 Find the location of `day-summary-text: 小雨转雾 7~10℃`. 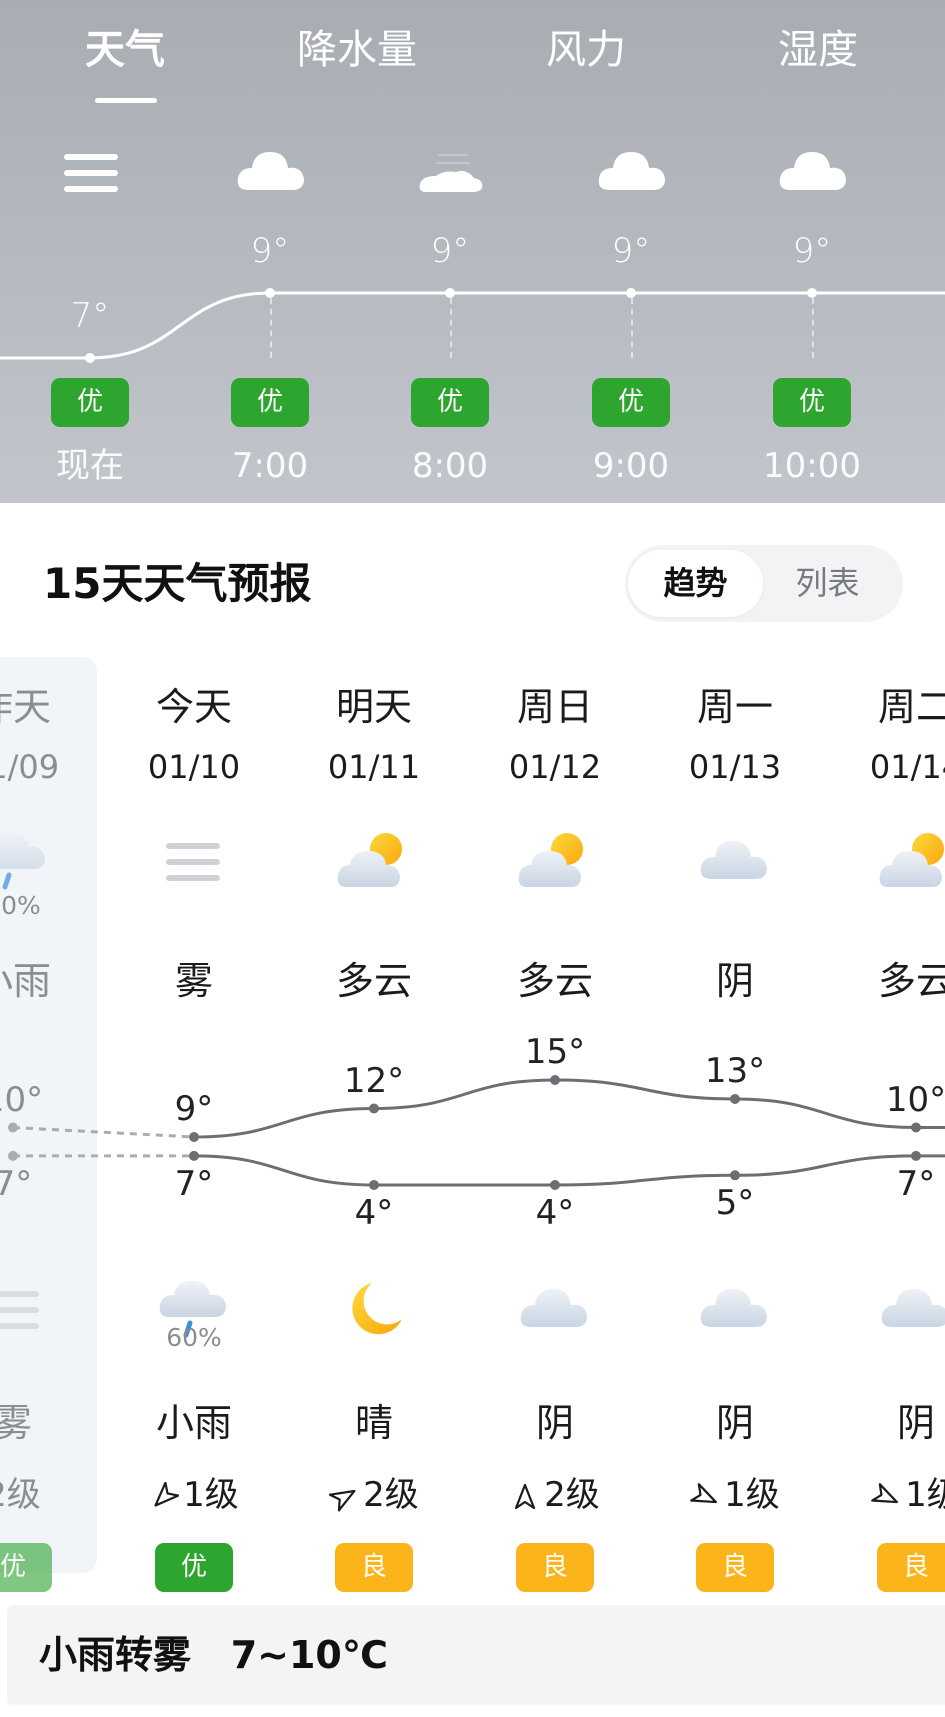

day-summary-text: 小雨转雾 7~10℃ is located at coordinates (213, 1655).